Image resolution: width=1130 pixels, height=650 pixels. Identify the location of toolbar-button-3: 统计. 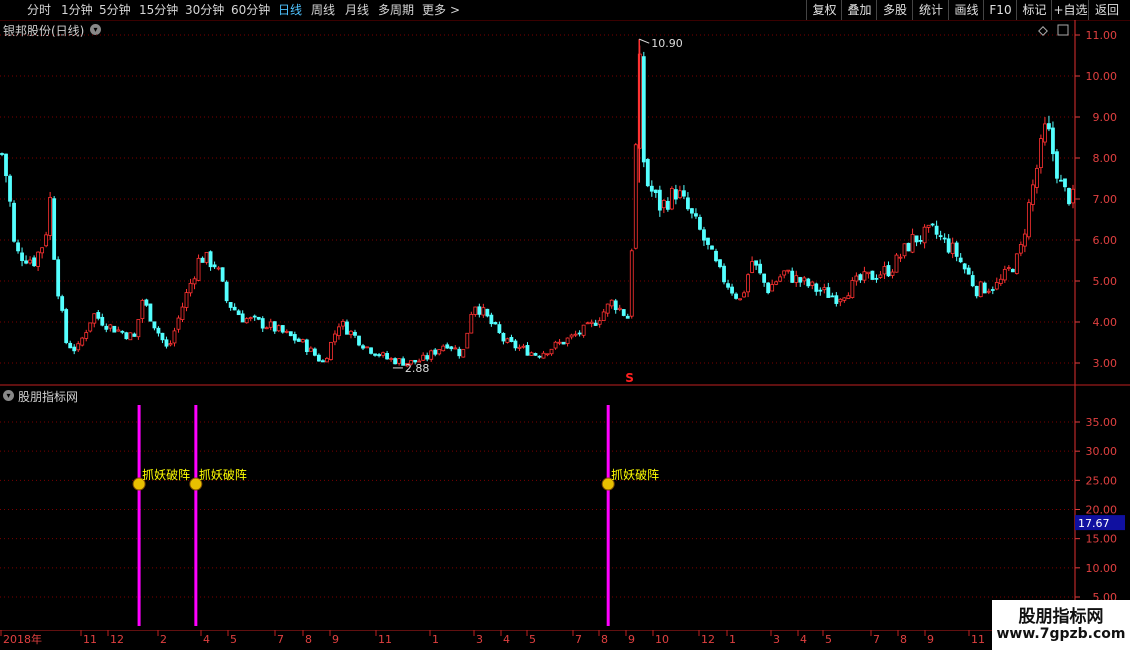
(930, 10).